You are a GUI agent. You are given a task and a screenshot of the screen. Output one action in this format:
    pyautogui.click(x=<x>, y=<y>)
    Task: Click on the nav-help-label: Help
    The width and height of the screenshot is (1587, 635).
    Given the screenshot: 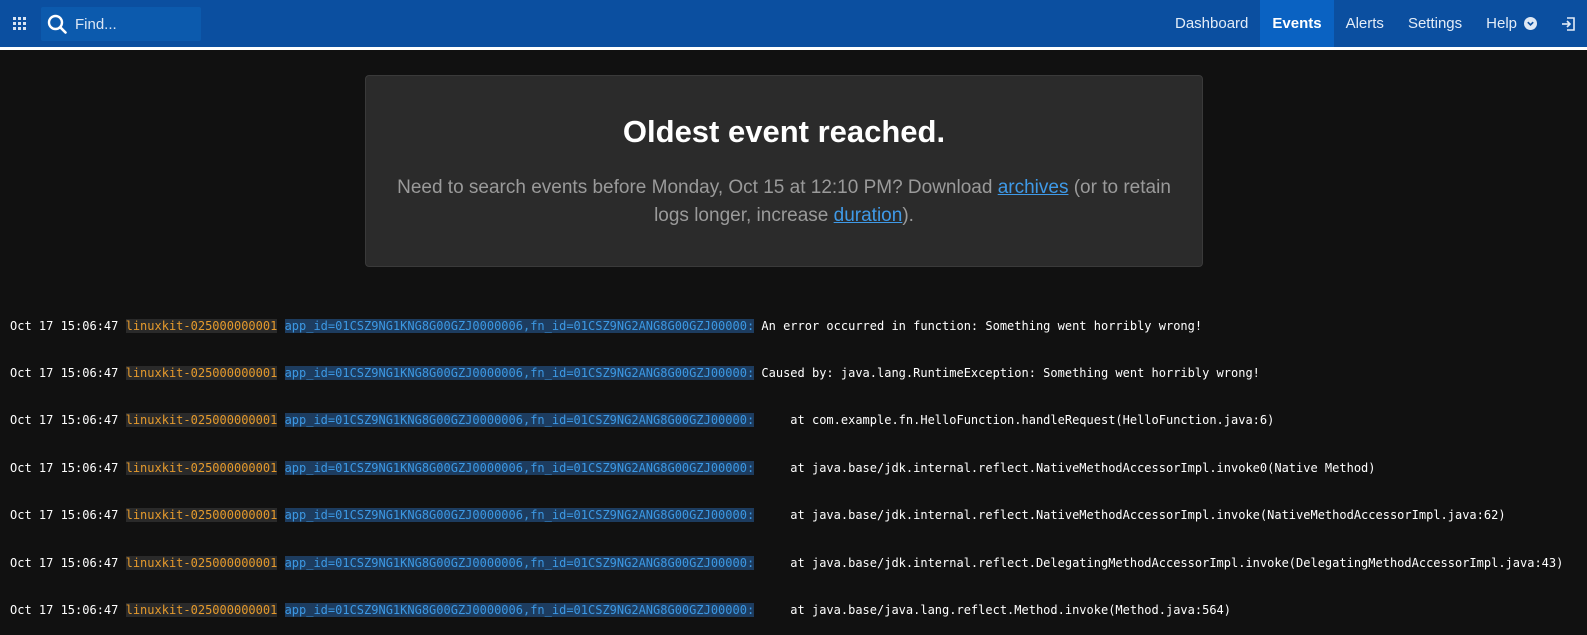 What is the action you would take?
    pyautogui.click(x=1501, y=23)
    